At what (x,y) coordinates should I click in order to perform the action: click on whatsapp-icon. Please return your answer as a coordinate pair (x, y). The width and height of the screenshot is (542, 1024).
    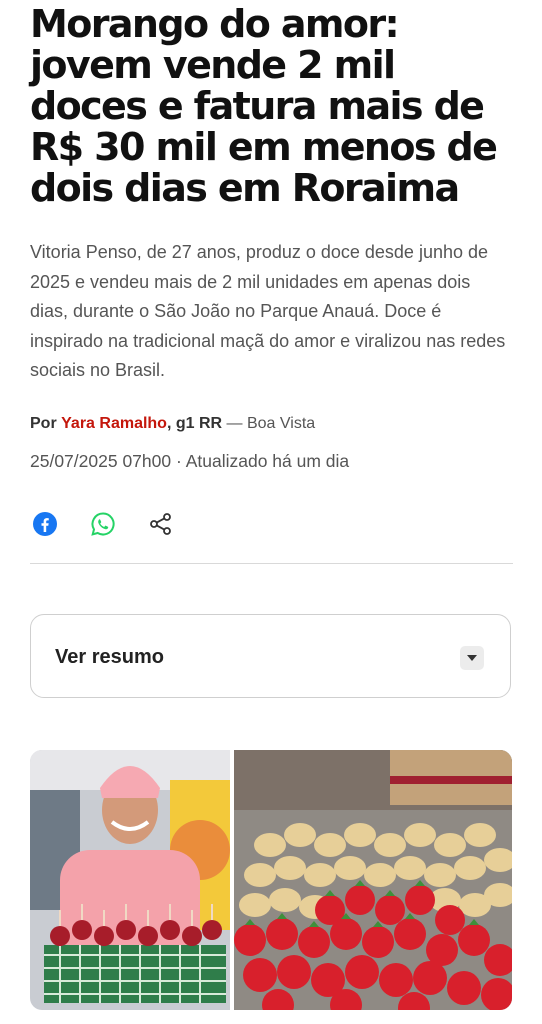
    Looking at the image, I should click on (103, 524).